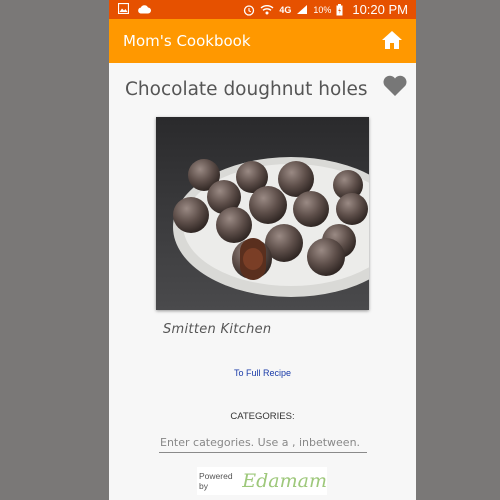 This screenshot has width=500, height=500. I want to click on app-title: Mom's Cookbook, so click(187, 41).